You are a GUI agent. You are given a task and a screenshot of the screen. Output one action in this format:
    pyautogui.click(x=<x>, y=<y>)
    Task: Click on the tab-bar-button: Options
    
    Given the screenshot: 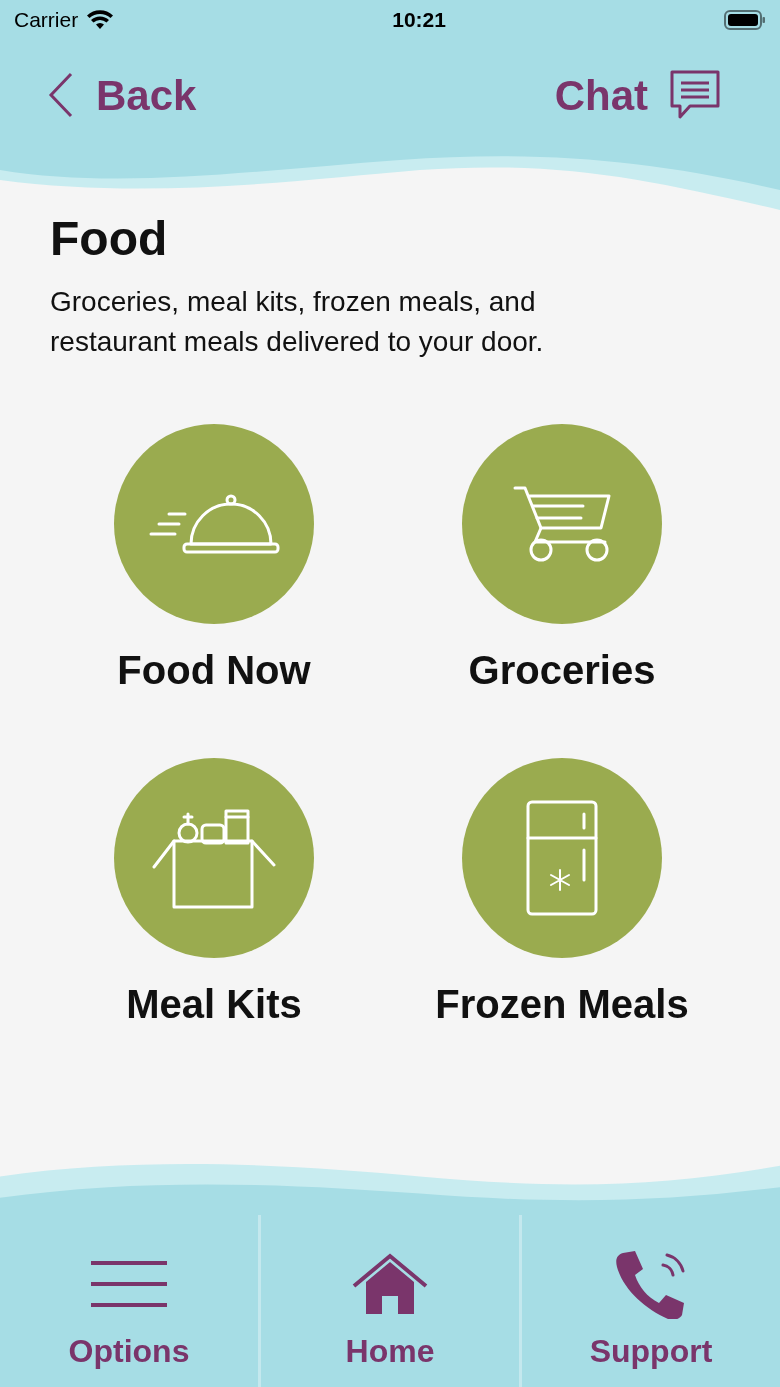 What is the action you would take?
    pyautogui.click(x=129, y=1301)
    